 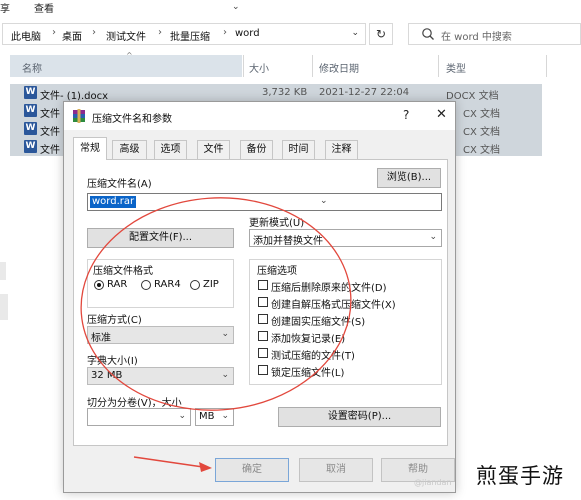 I want to click on tab-general: 常规, so click(x=90, y=148).